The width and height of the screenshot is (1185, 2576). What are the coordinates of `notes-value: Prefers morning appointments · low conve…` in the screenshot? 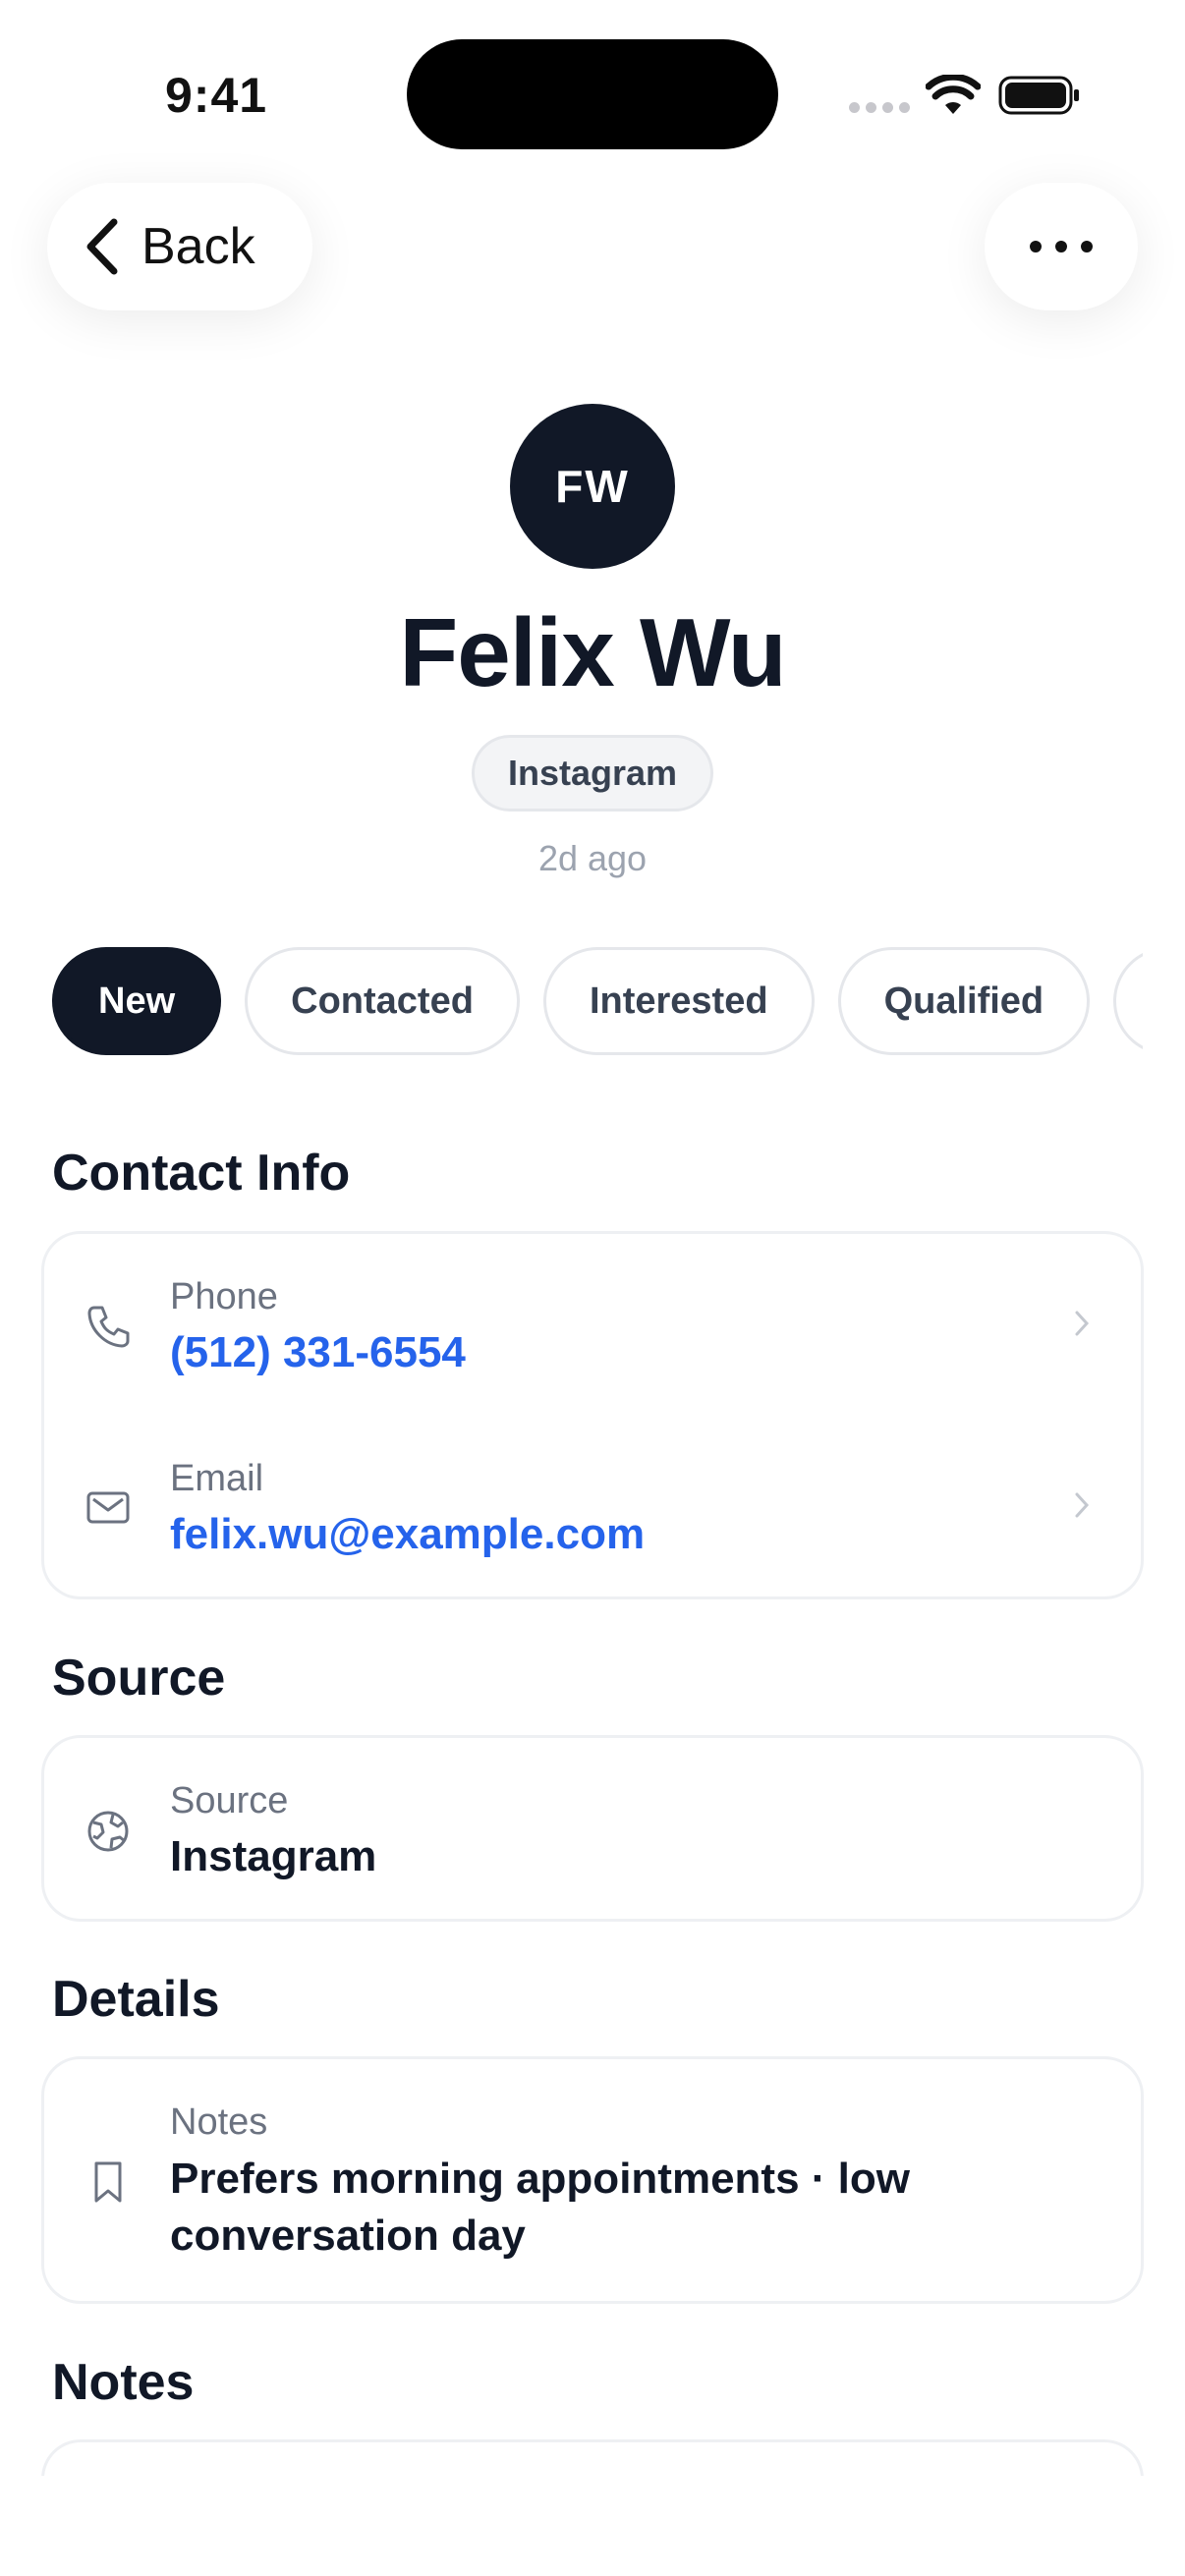 It's located at (540, 2207).